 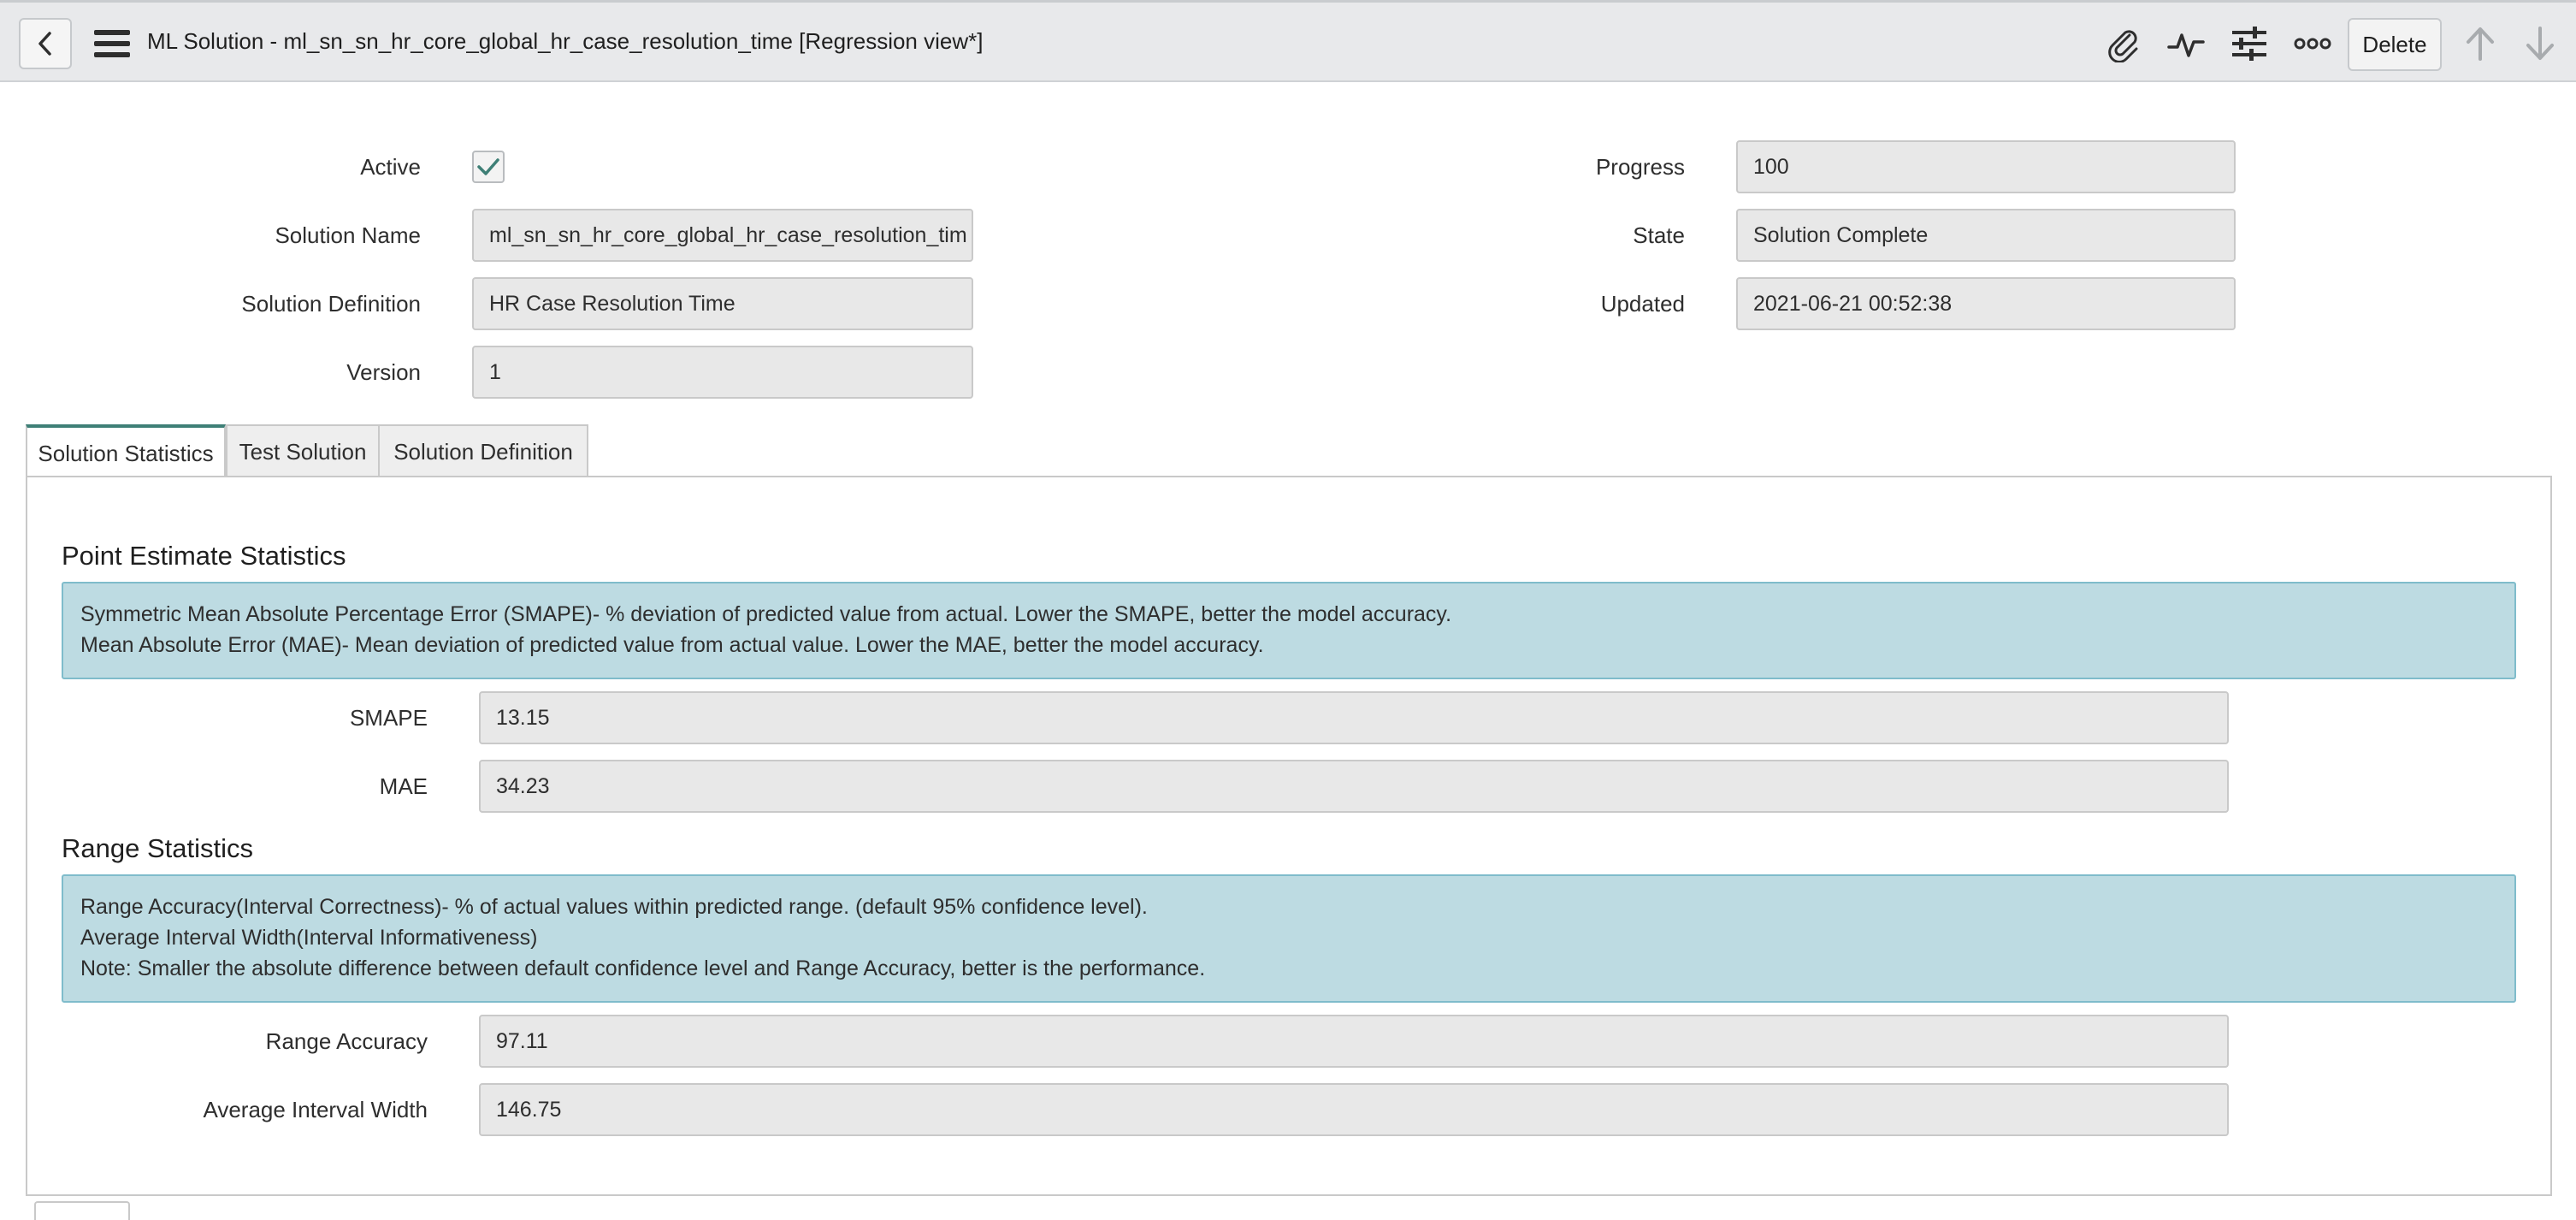 I want to click on personalize-button, so click(x=2249, y=43).